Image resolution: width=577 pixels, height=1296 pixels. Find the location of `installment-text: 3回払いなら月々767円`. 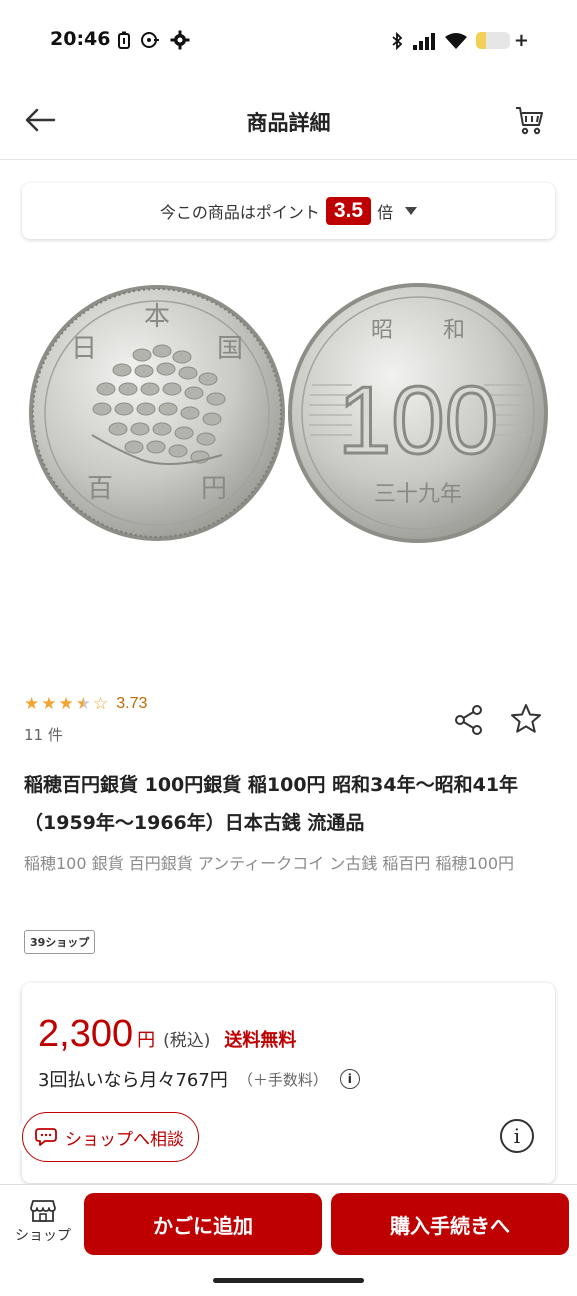

installment-text: 3回払いなら月々767円 is located at coordinates (133, 1080).